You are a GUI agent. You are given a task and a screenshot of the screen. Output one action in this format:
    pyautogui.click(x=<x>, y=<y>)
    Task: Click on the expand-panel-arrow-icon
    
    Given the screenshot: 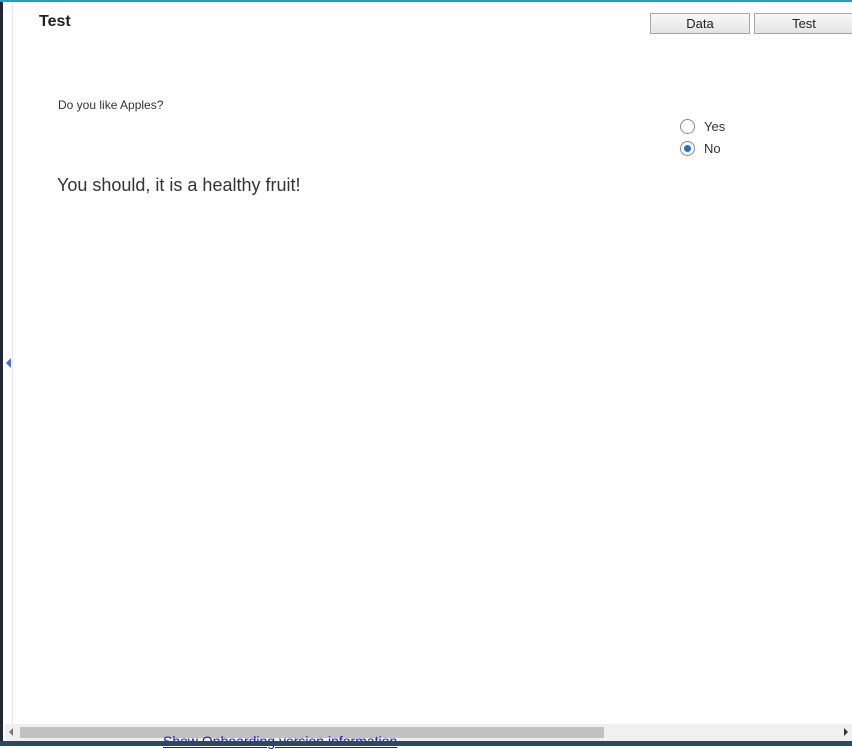 What is the action you would take?
    pyautogui.click(x=8, y=363)
    